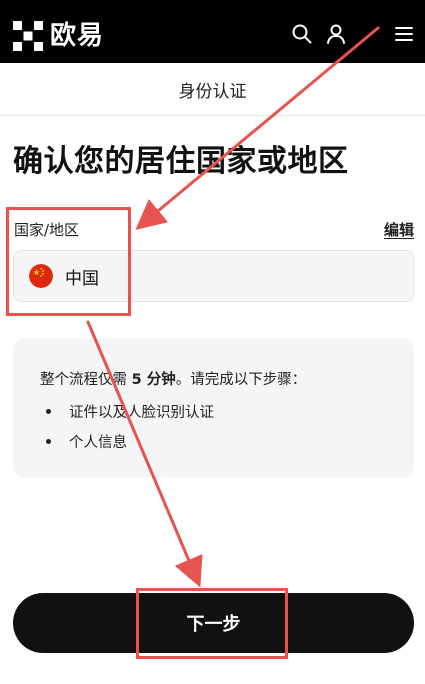 This screenshot has width=425, height=684. Describe the element at coordinates (241, 380) in the screenshot. I see `info-suffix: 。请完成以下步骤：` at that location.